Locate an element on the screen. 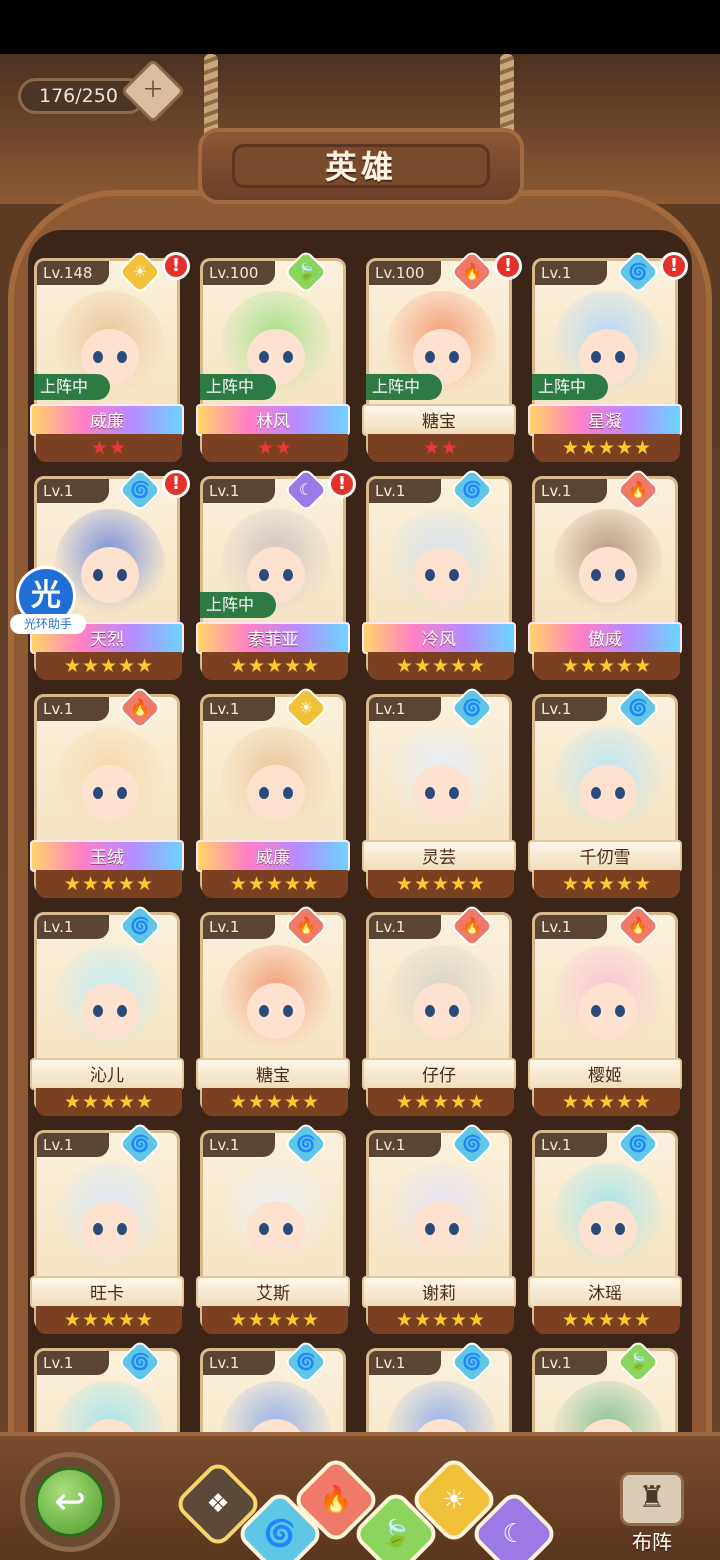 Image resolution: width=720 pixels, height=1560 pixels. formation-button: ♜ 布阵 is located at coordinates (652, 1514).